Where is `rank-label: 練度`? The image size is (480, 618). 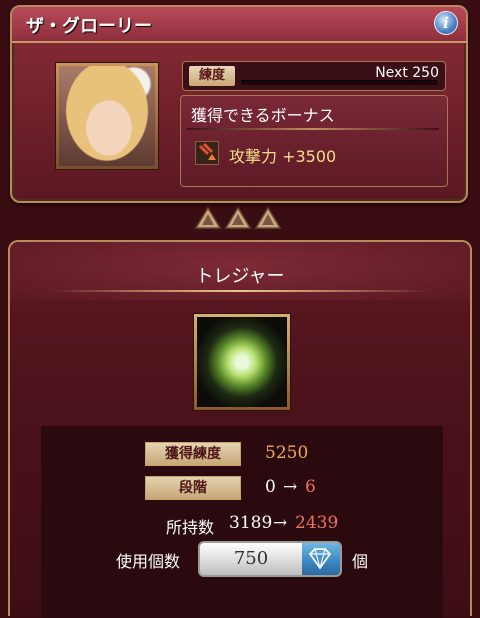 rank-label: 練度 is located at coordinates (212, 76).